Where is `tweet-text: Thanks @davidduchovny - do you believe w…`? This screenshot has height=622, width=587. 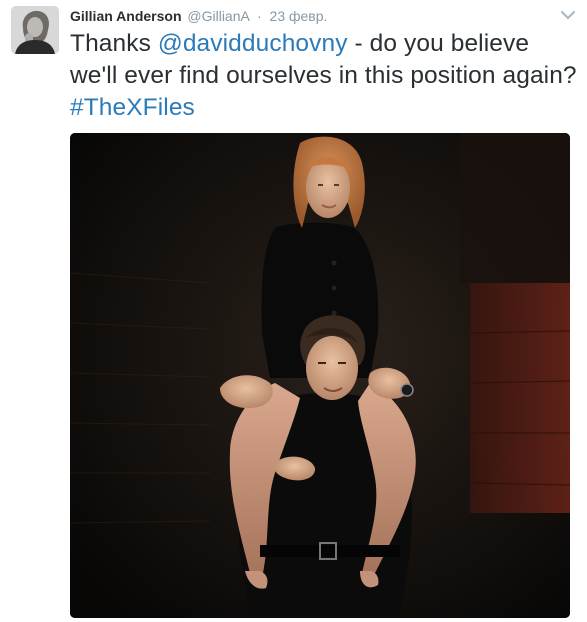 tweet-text: Thanks @davidduchovny - do you believe w… is located at coordinates (325, 76).